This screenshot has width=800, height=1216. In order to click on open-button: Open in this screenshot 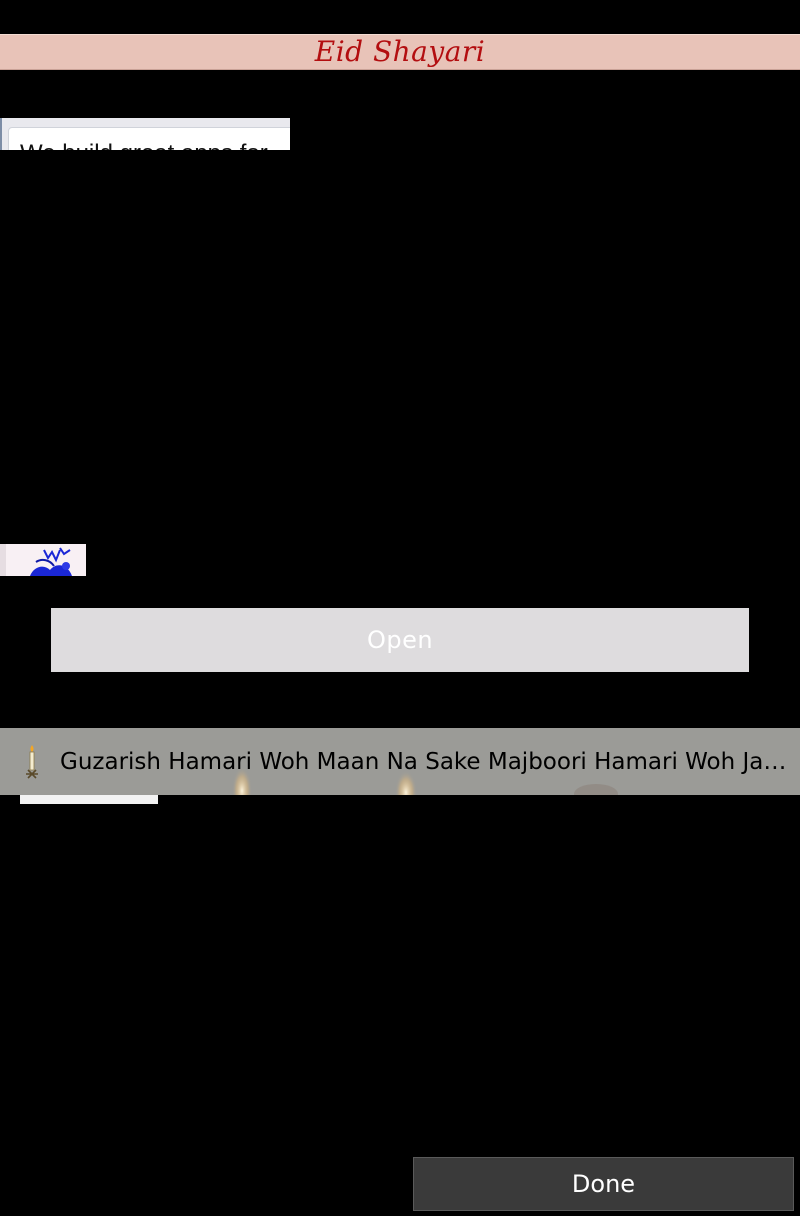, I will do `click(400, 640)`.